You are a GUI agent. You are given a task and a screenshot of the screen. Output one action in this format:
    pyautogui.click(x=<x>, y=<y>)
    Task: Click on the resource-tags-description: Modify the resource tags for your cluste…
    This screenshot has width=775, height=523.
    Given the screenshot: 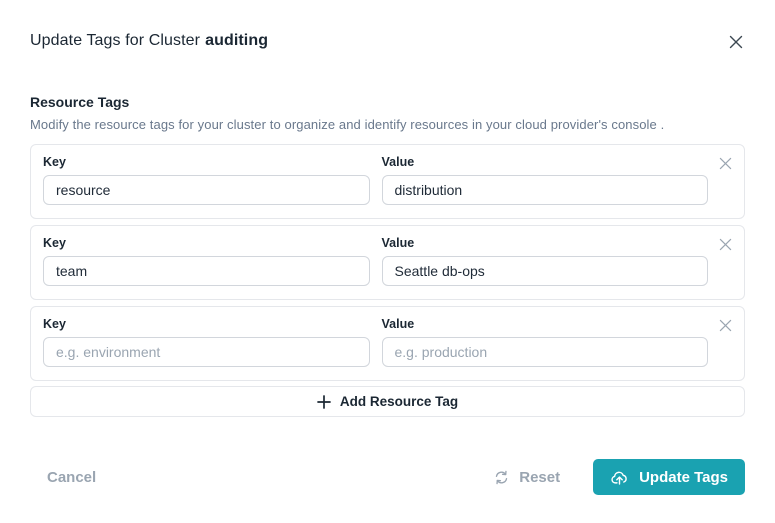 What is the action you would take?
    pyautogui.click(x=347, y=124)
    